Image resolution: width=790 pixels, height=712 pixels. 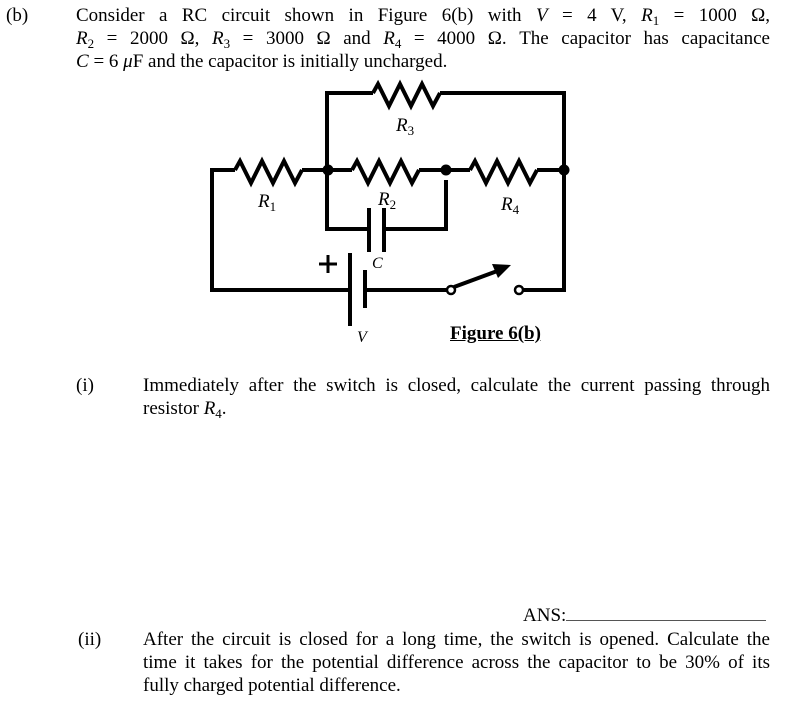 I want to click on figure-caption: Figure 6(b), so click(x=495, y=333).